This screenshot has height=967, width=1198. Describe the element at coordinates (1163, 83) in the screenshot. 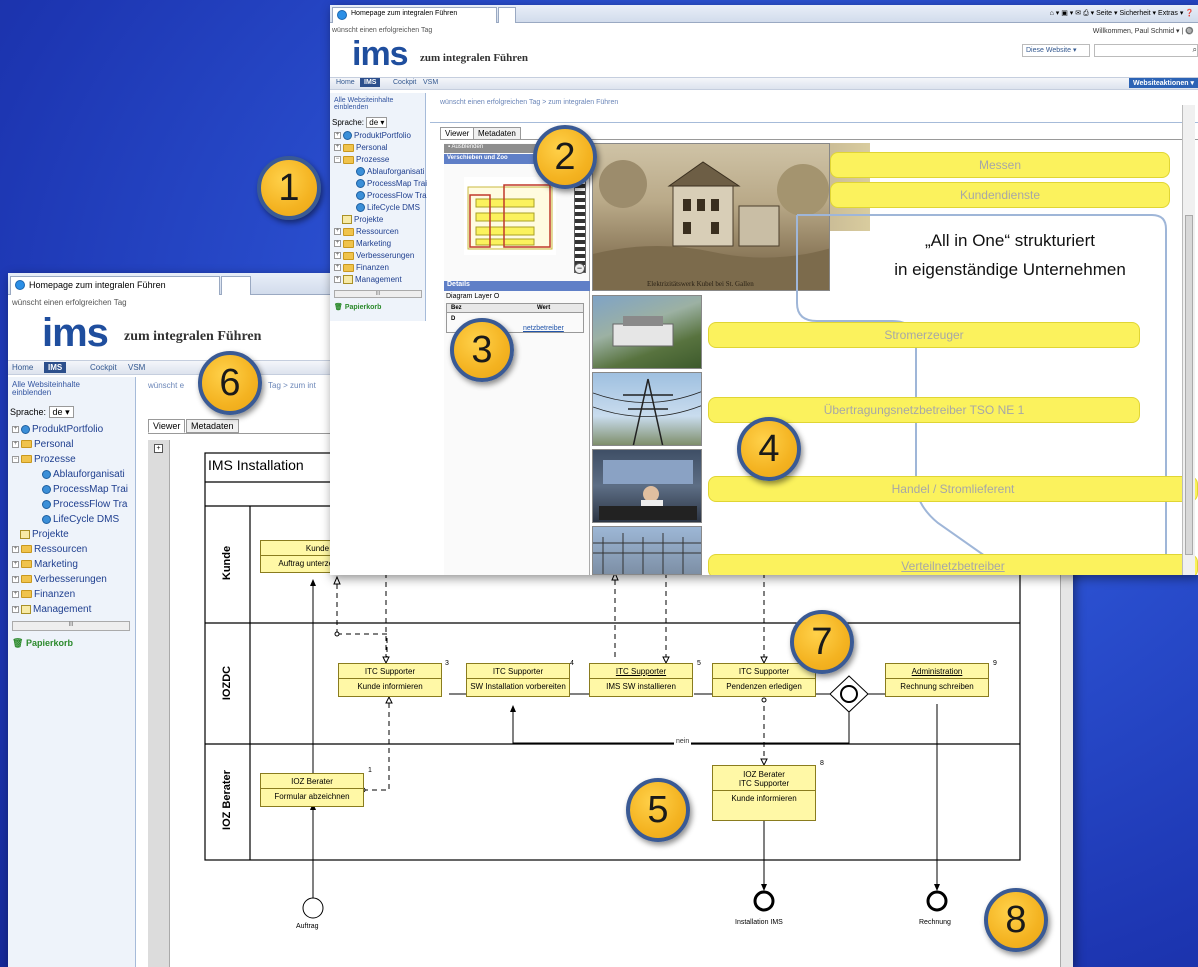

I see `site-actions-menu: Websiteaktionen ▾` at that location.